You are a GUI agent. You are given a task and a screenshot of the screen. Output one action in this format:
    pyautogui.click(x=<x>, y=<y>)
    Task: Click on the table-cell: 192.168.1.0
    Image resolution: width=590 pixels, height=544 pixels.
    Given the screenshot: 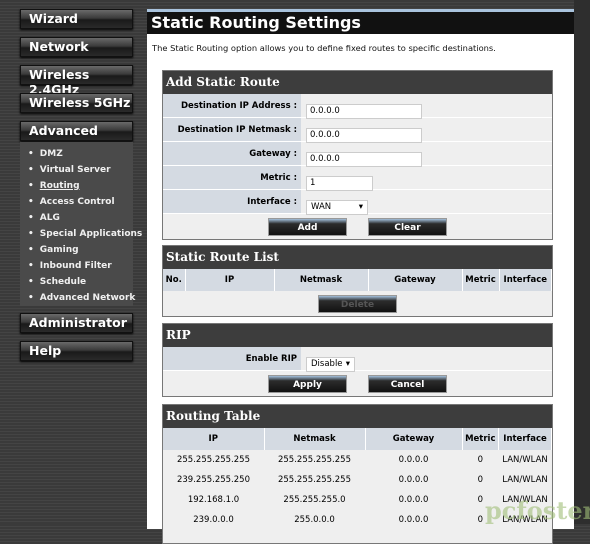 What is the action you would take?
    pyautogui.click(x=213, y=500)
    